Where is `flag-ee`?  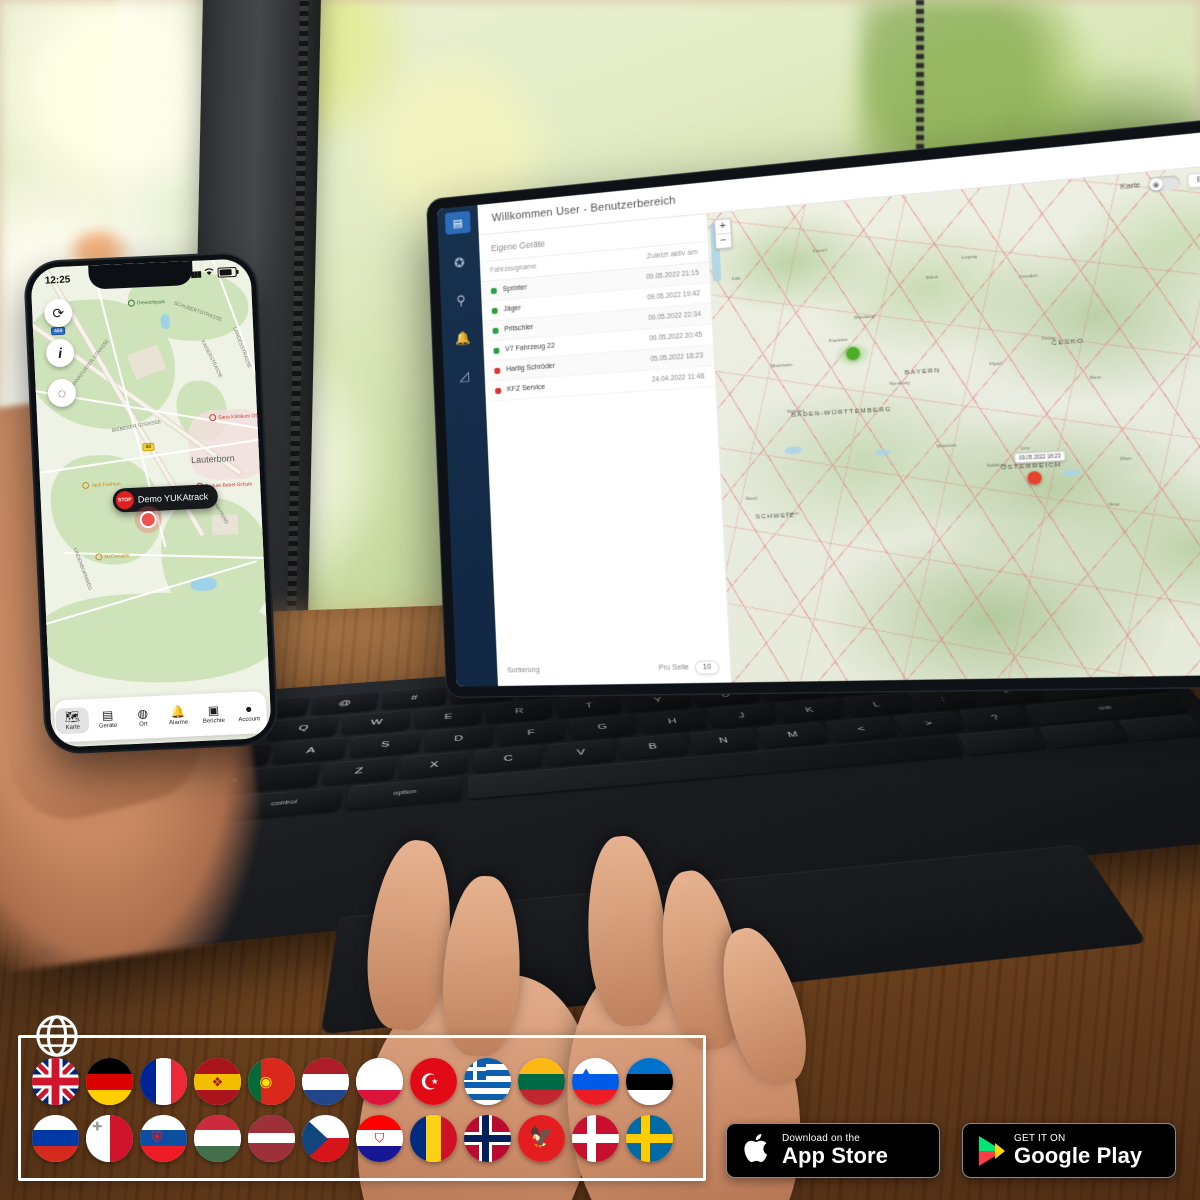 flag-ee is located at coordinates (649, 1082).